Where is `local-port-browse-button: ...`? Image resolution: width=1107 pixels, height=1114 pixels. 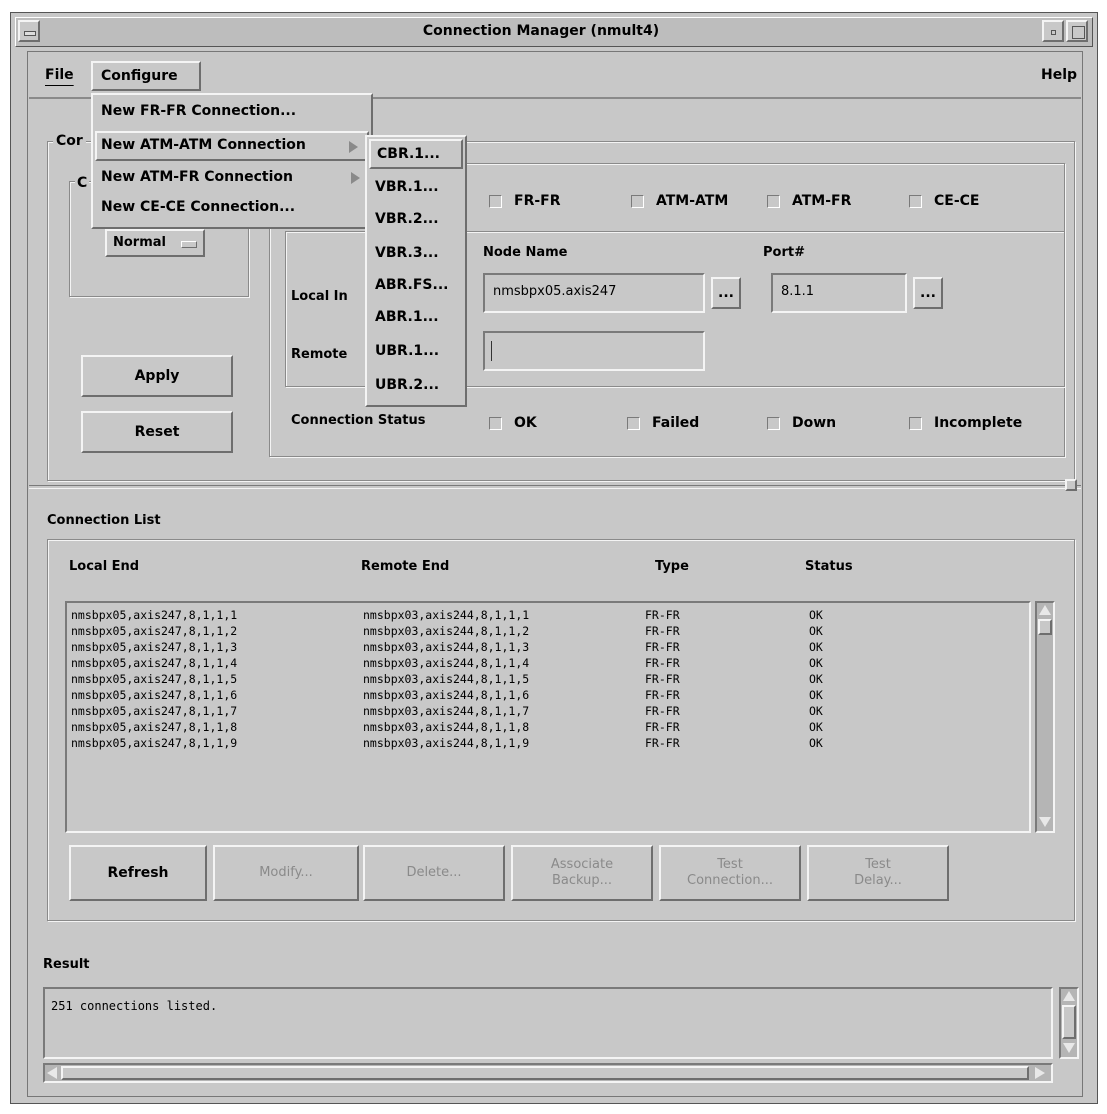 local-port-browse-button: ... is located at coordinates (928, 293).